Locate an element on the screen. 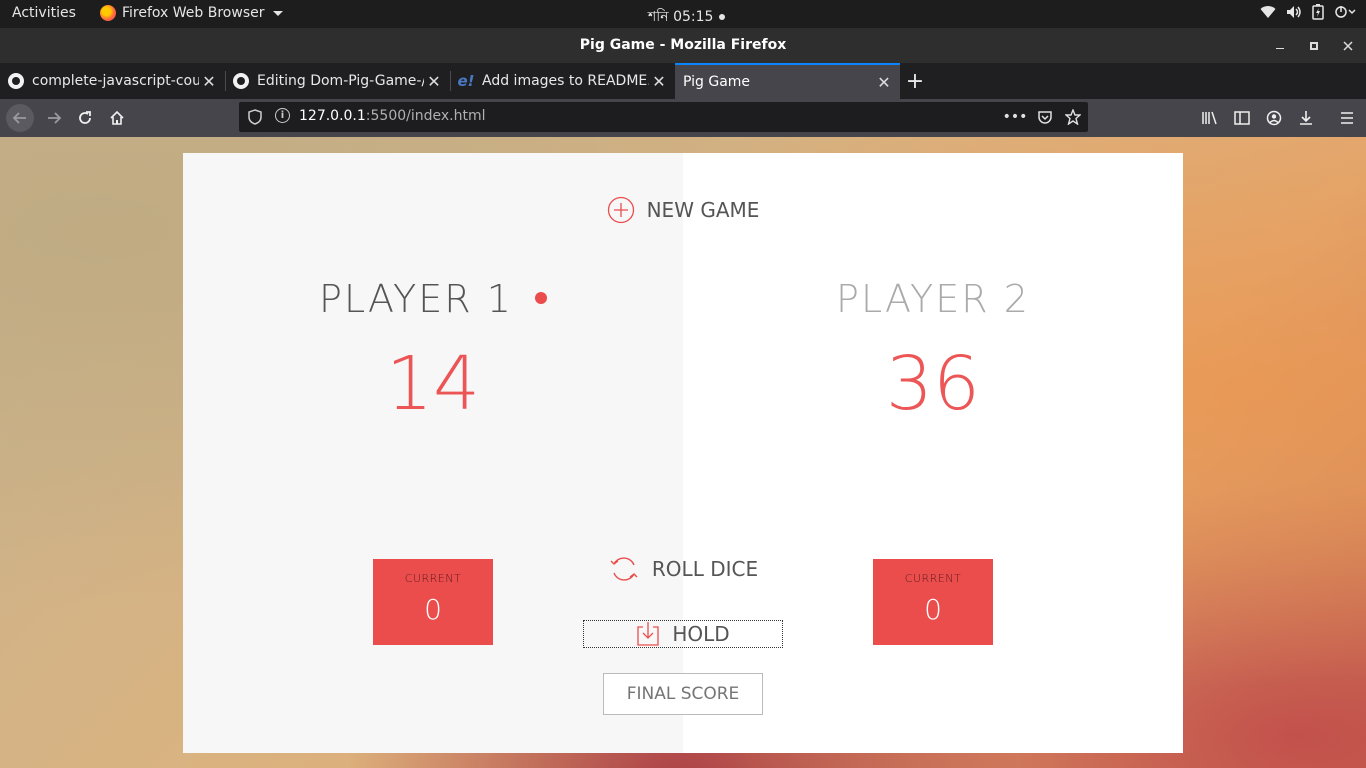  maximize-icon is located at coordinates (1314, 46).